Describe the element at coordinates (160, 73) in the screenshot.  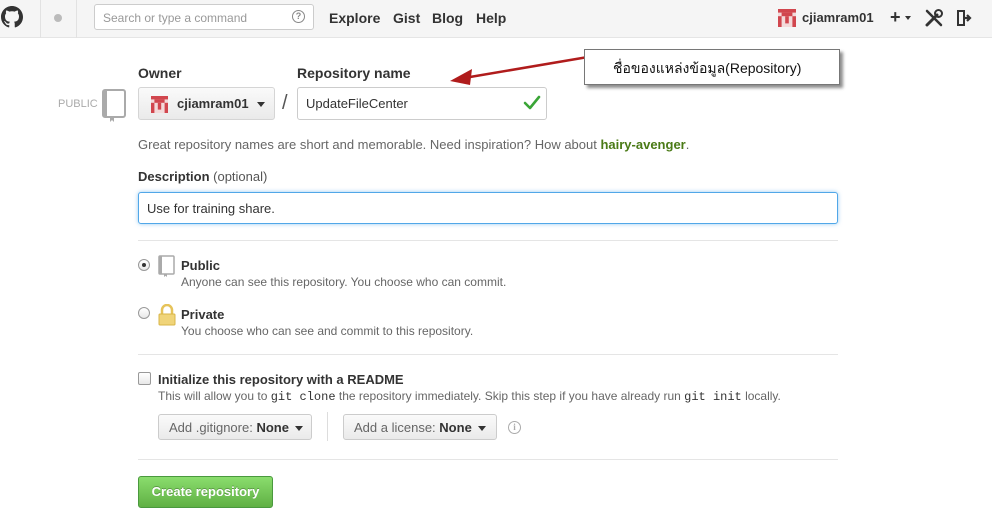
I see `owner-label: Owner` at that location.